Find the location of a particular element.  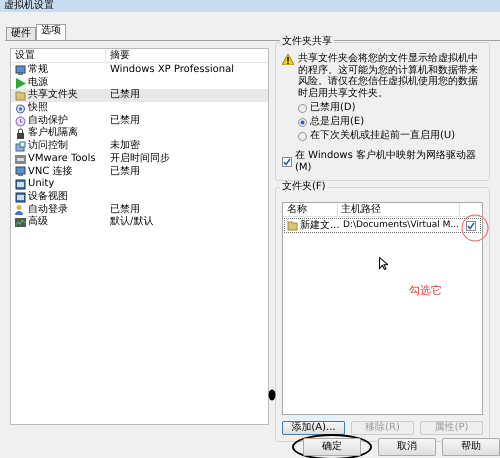

settings-row: 自动保护 已禁用 is located at coordinates (139, 121).